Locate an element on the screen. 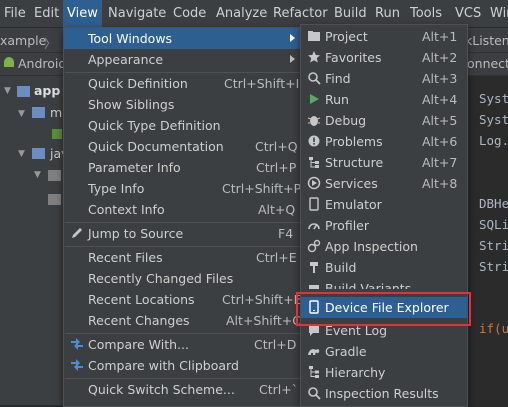 The image size is (508, 407). menu-item-favorites: Favorites Alt+2 is located at coordinates (384, 57).